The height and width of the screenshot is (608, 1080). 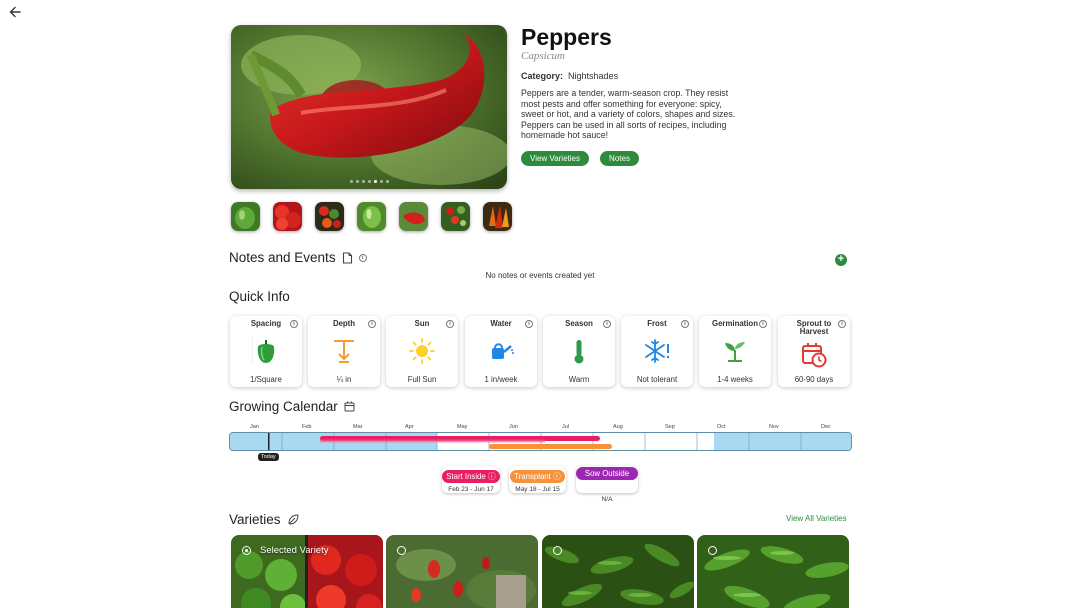 I want to click on notes-events-title: Notes and Events, so click(x=282, y=257).